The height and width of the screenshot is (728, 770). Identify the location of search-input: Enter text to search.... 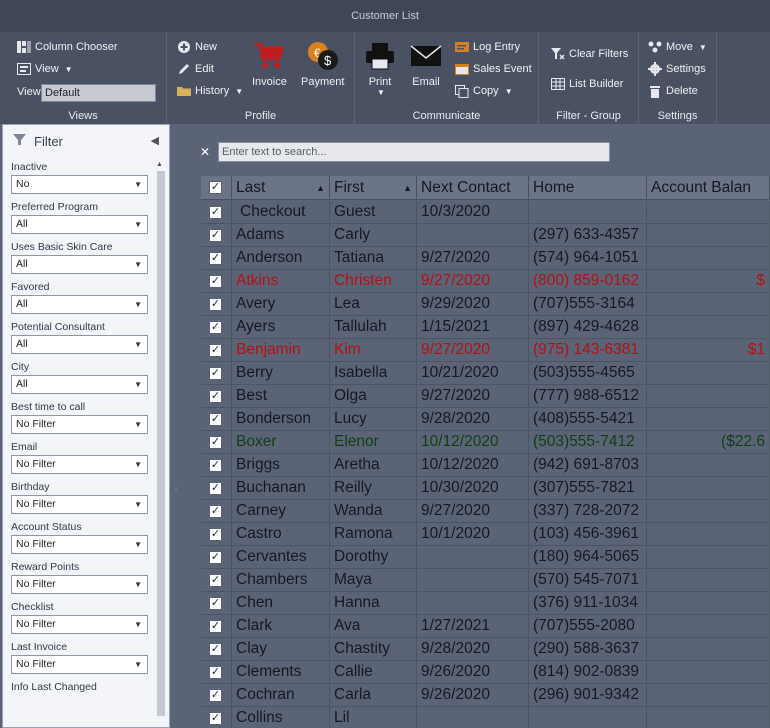
(414, 152).